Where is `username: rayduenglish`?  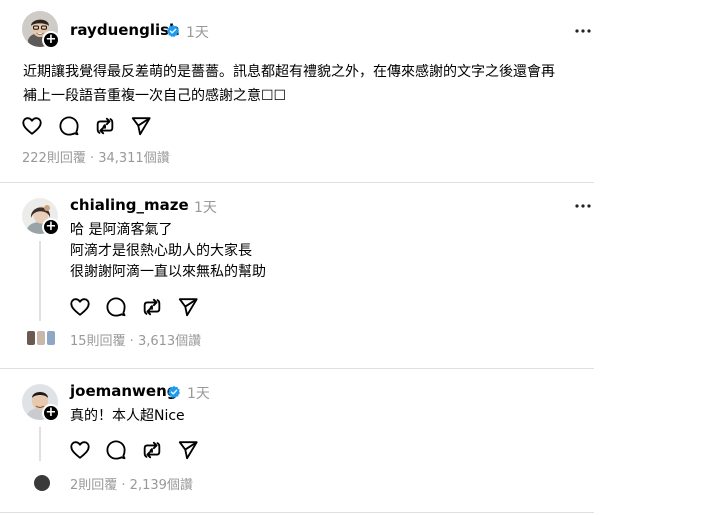
username: rayduenglish is located at coordinates (125, 30).